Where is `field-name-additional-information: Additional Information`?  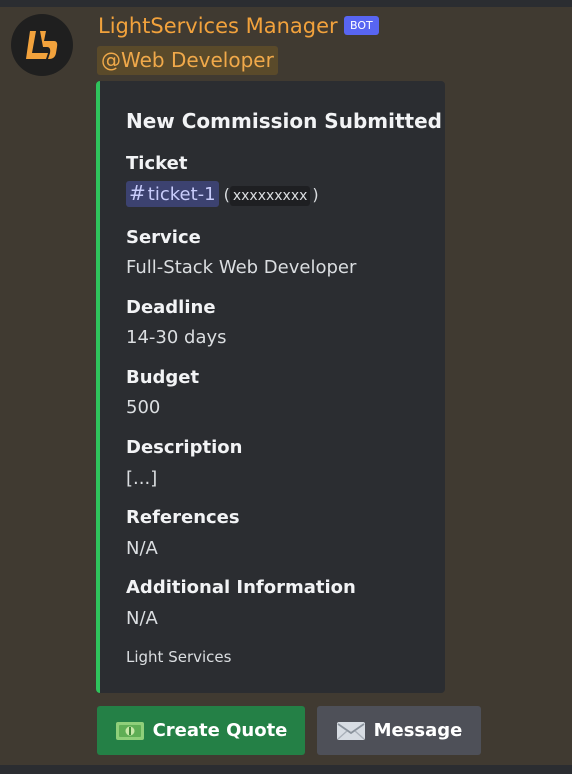 field-name-additional-information: Additional Information is located at coordinates (241, 587).